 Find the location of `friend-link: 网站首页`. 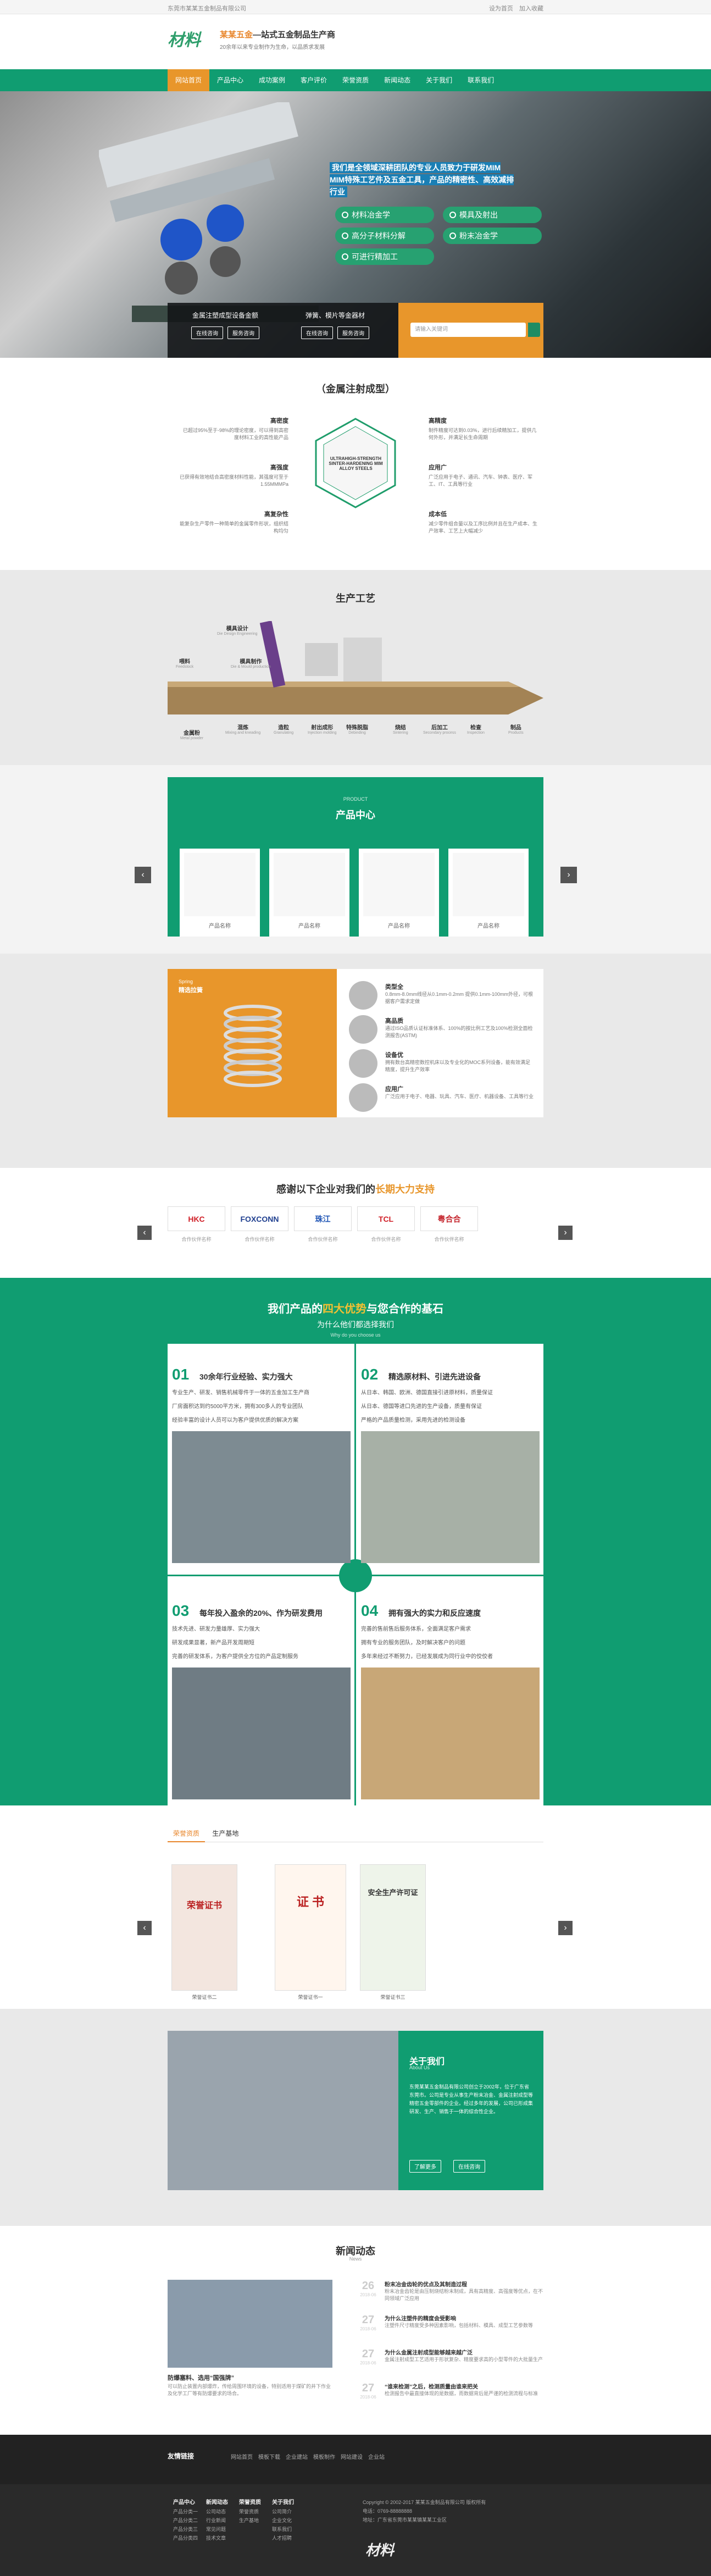

friend-link: 网站首页 is located at coordinates (242, 2456).